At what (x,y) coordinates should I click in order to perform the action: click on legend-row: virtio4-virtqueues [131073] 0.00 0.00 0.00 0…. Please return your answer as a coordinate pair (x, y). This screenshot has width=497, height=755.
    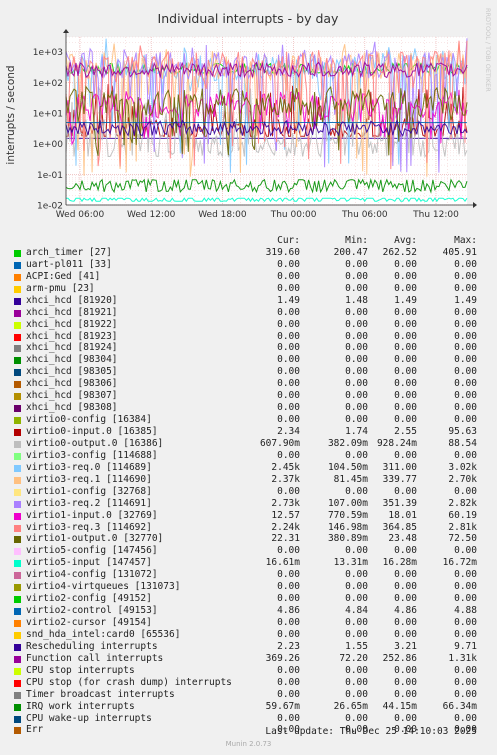
    Looking at the image, I should click on (248, 587).